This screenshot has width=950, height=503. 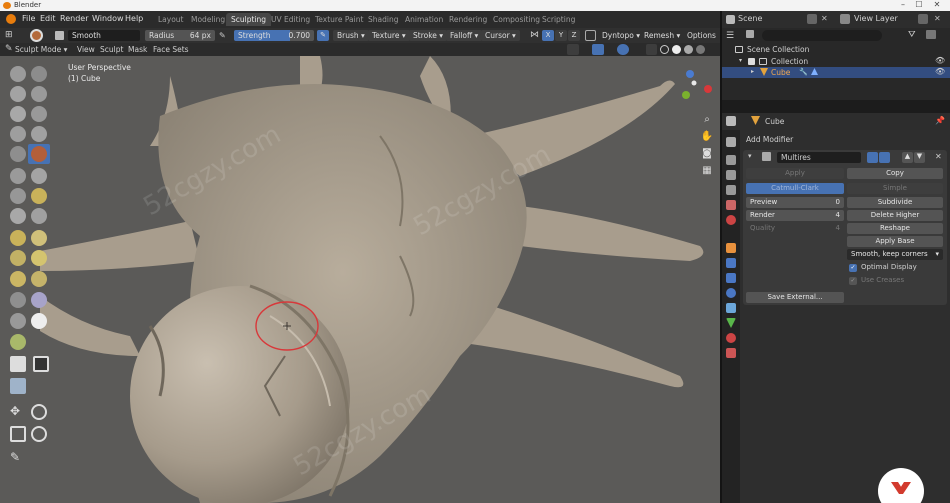 I want to click on fill-brush-icon, so click(x=39, y=176).